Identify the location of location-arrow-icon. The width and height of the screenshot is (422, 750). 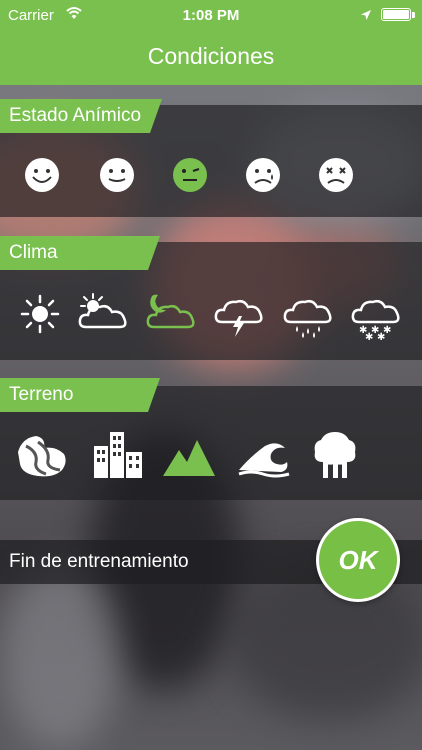
(366, 16).